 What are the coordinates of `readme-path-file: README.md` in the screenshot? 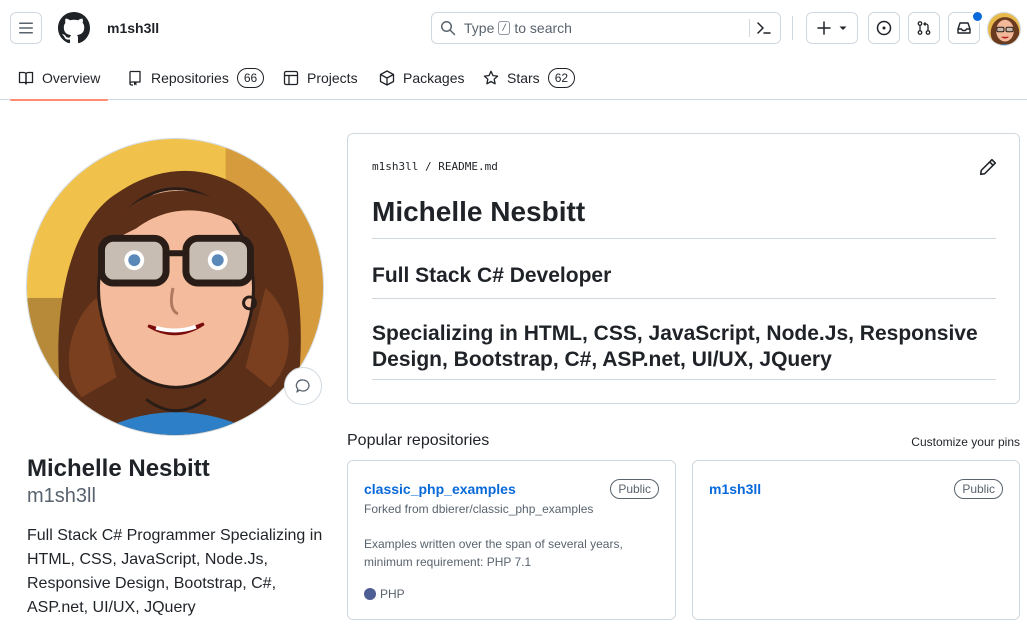 It's located at (468, 166).